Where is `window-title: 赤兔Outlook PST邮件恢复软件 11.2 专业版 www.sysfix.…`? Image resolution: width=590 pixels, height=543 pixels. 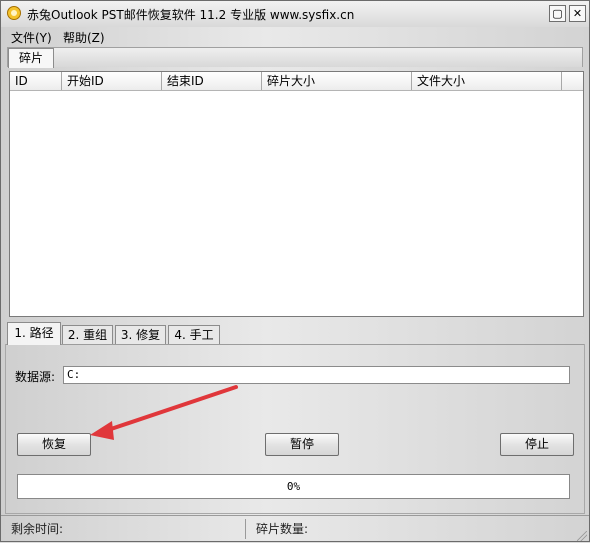 window-title: 赤兔Outlook PST邮件恢复软件 11.2 专业版 www.sysfix.… is located at coordinates (191, 15).